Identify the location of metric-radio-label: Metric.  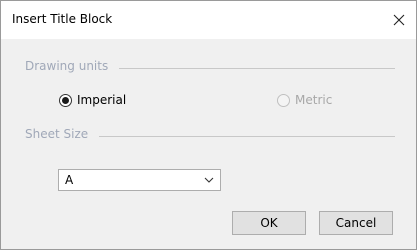
(314, 100).